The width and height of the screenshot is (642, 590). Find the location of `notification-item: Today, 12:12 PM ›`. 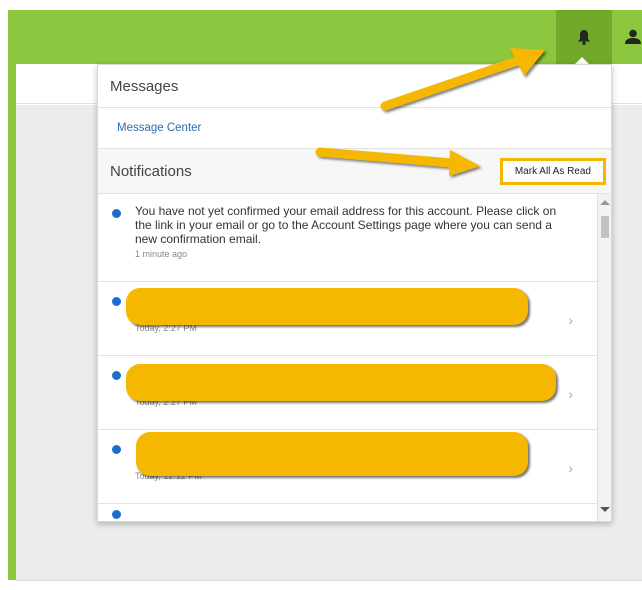

notification-item: Today, 12:12 PM › is located at coordinates (354, 467).